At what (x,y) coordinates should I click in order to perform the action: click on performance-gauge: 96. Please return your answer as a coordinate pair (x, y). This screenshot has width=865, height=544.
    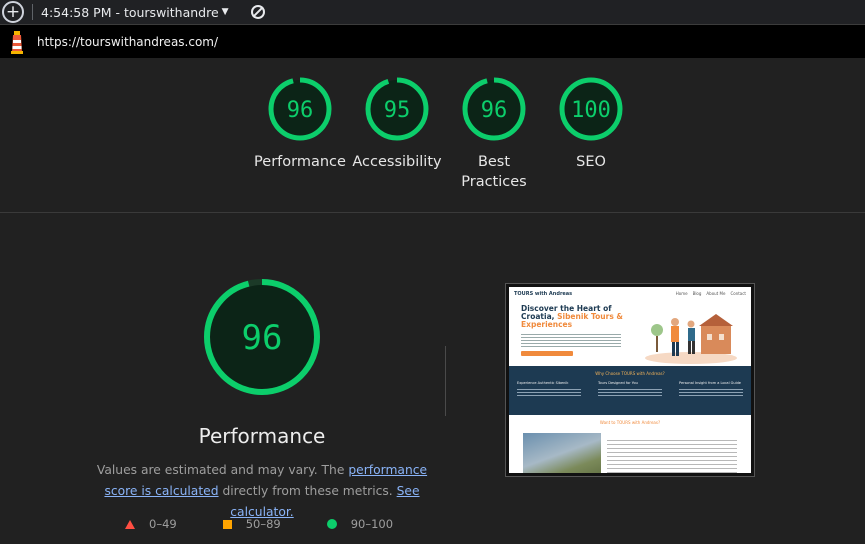
    Looking at the image, I should click on (262, 339).